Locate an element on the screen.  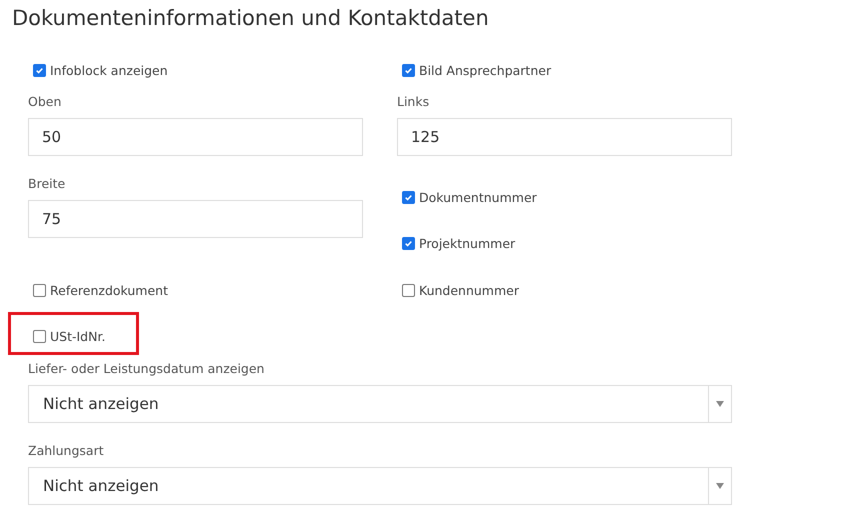
checkbox-label: Kundennummer is located at coordinates (469, 290).